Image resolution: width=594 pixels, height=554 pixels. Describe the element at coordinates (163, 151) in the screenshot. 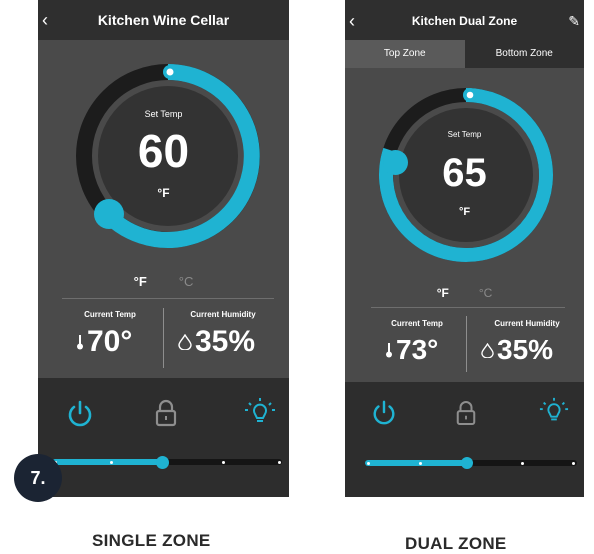

I see `set-temp-value: 60` at that location.